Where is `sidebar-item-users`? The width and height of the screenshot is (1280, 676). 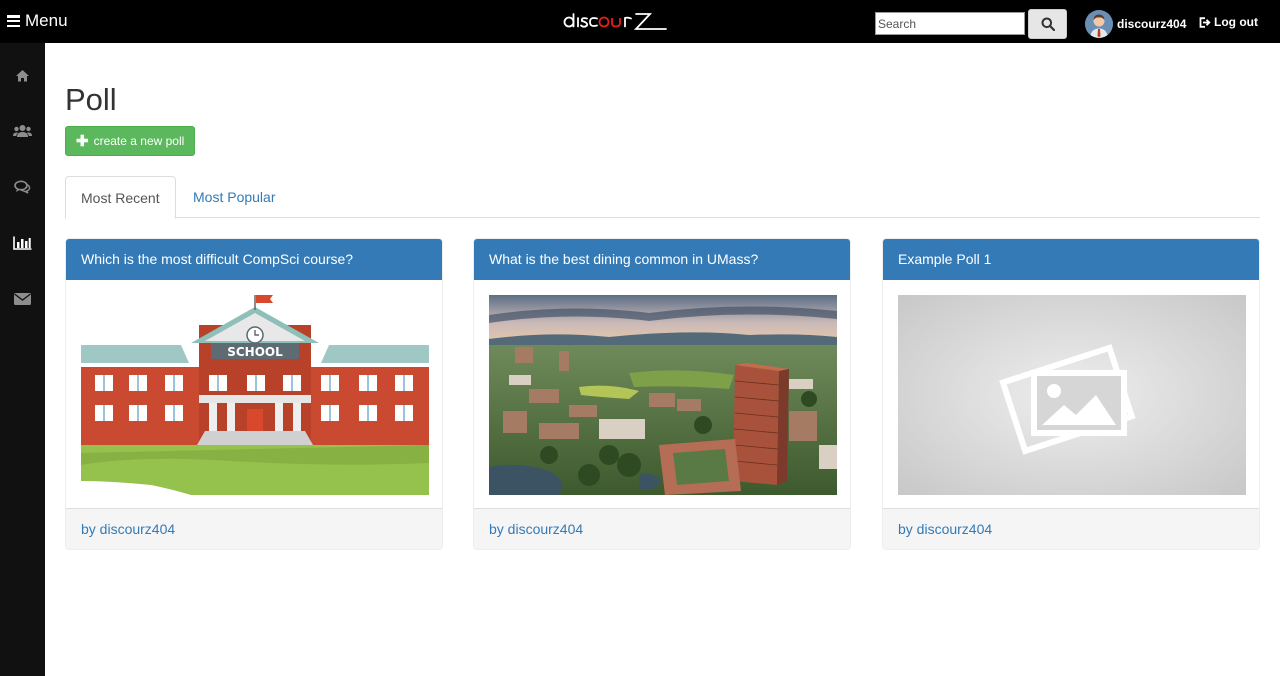
sidebar-item-users is located at coordinates (22, 131).